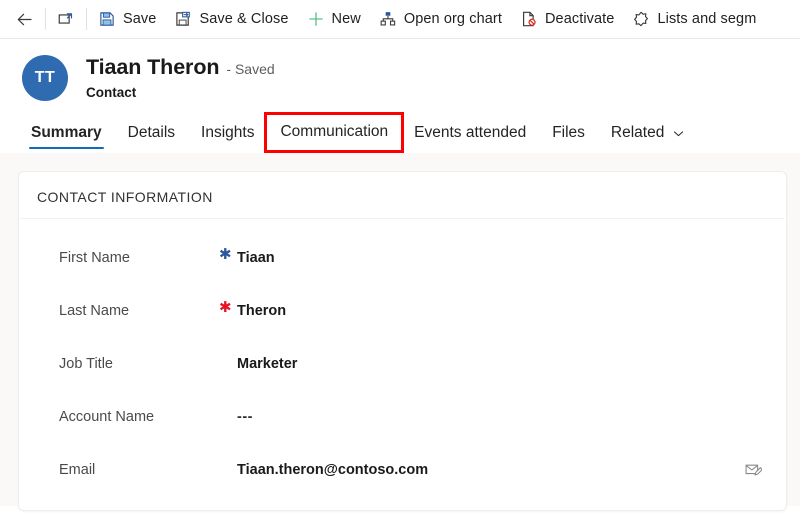 Image resolution: width=800 pixels, height=518 pixels. I want to click on tab-events-attended: Events attended, so click(470, 138).